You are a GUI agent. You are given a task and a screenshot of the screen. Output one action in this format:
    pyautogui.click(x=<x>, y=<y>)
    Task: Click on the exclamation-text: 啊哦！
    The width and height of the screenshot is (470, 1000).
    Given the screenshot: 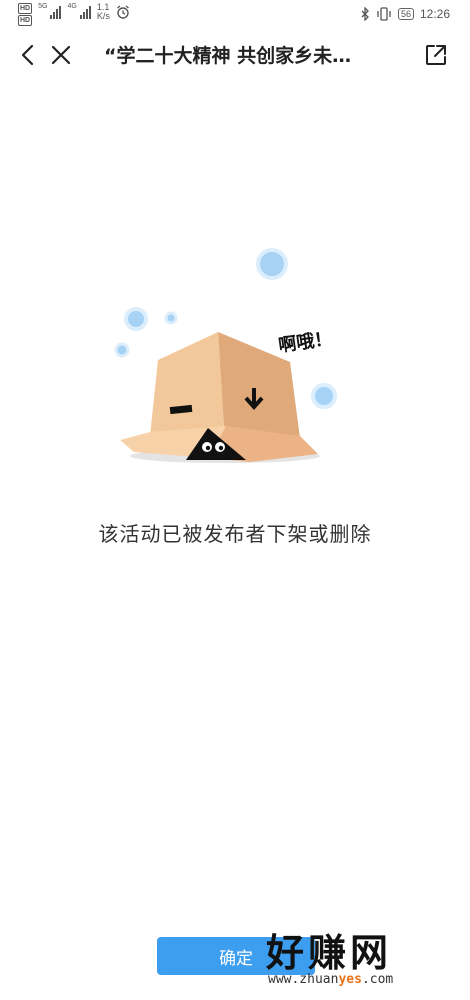 What is the action you would take?
    pyautogui.click(x=305, y=342)
    